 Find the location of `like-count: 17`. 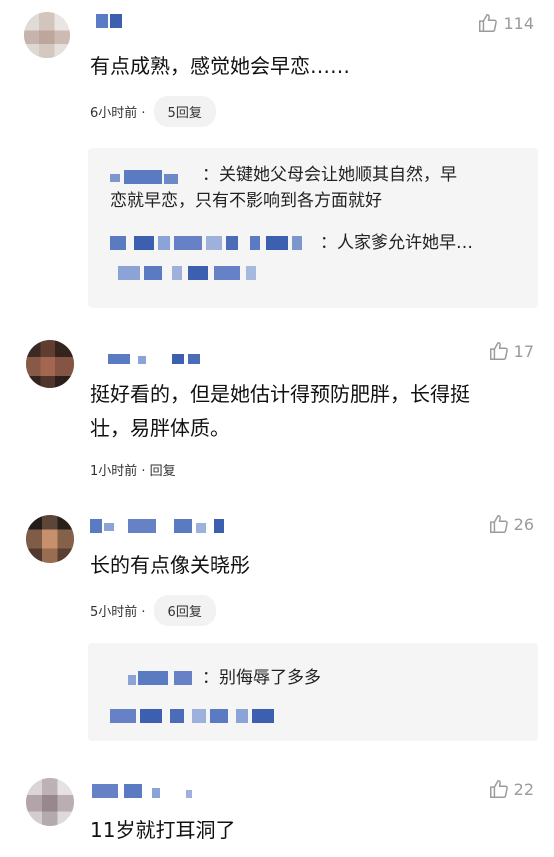

like-count: 17 is located at coordinates (523, 351).